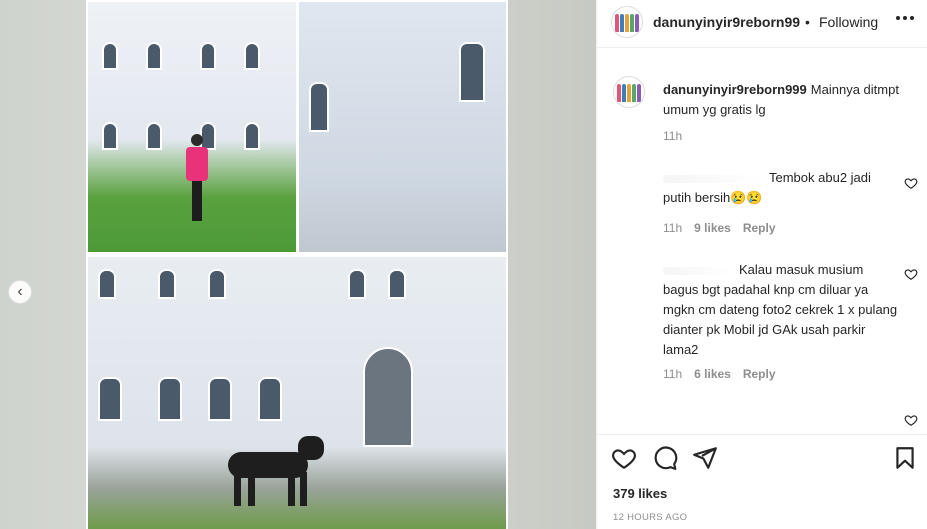 This screenshot has height=529, width=927. I want to click on comment-meta: 11h 9 likes Reply, so click(719, 228).